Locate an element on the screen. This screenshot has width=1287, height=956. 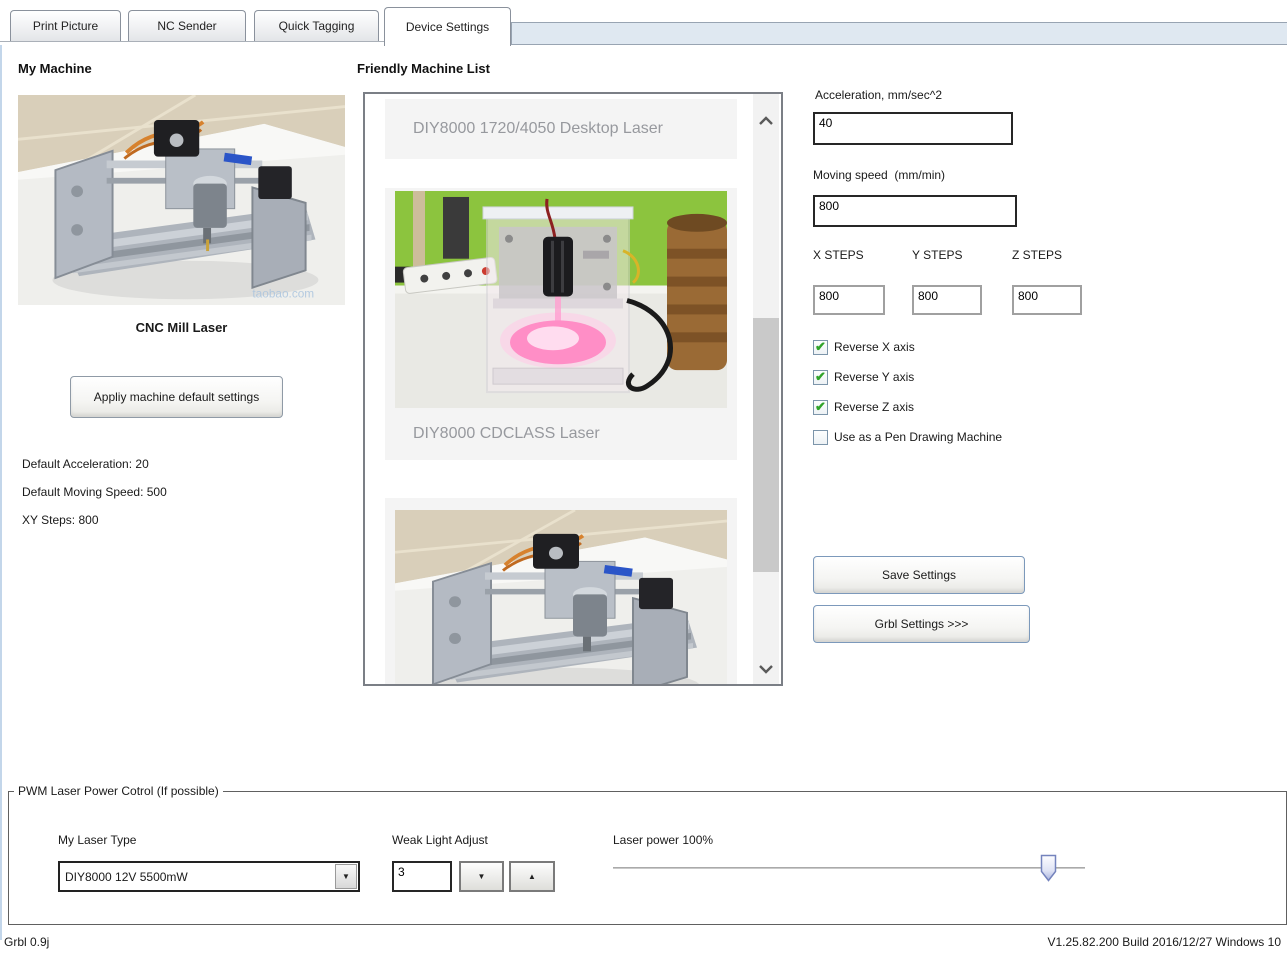
cnc-mill-photo-illustration is located at coordinates (561, 597).